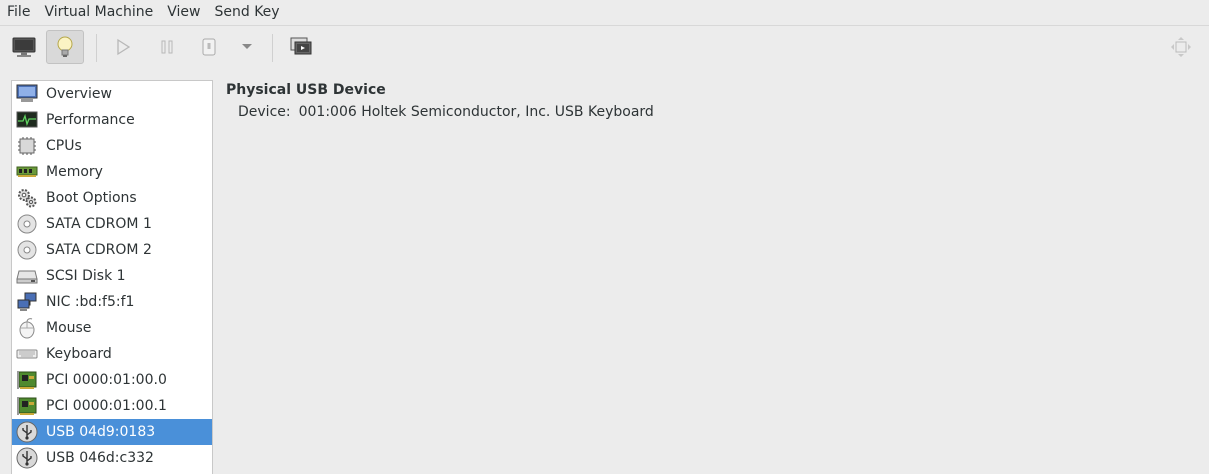  What do you see at coordinates (604, 48) in the screenshot?
I see `toolbar` at bounding box center [604, 48].